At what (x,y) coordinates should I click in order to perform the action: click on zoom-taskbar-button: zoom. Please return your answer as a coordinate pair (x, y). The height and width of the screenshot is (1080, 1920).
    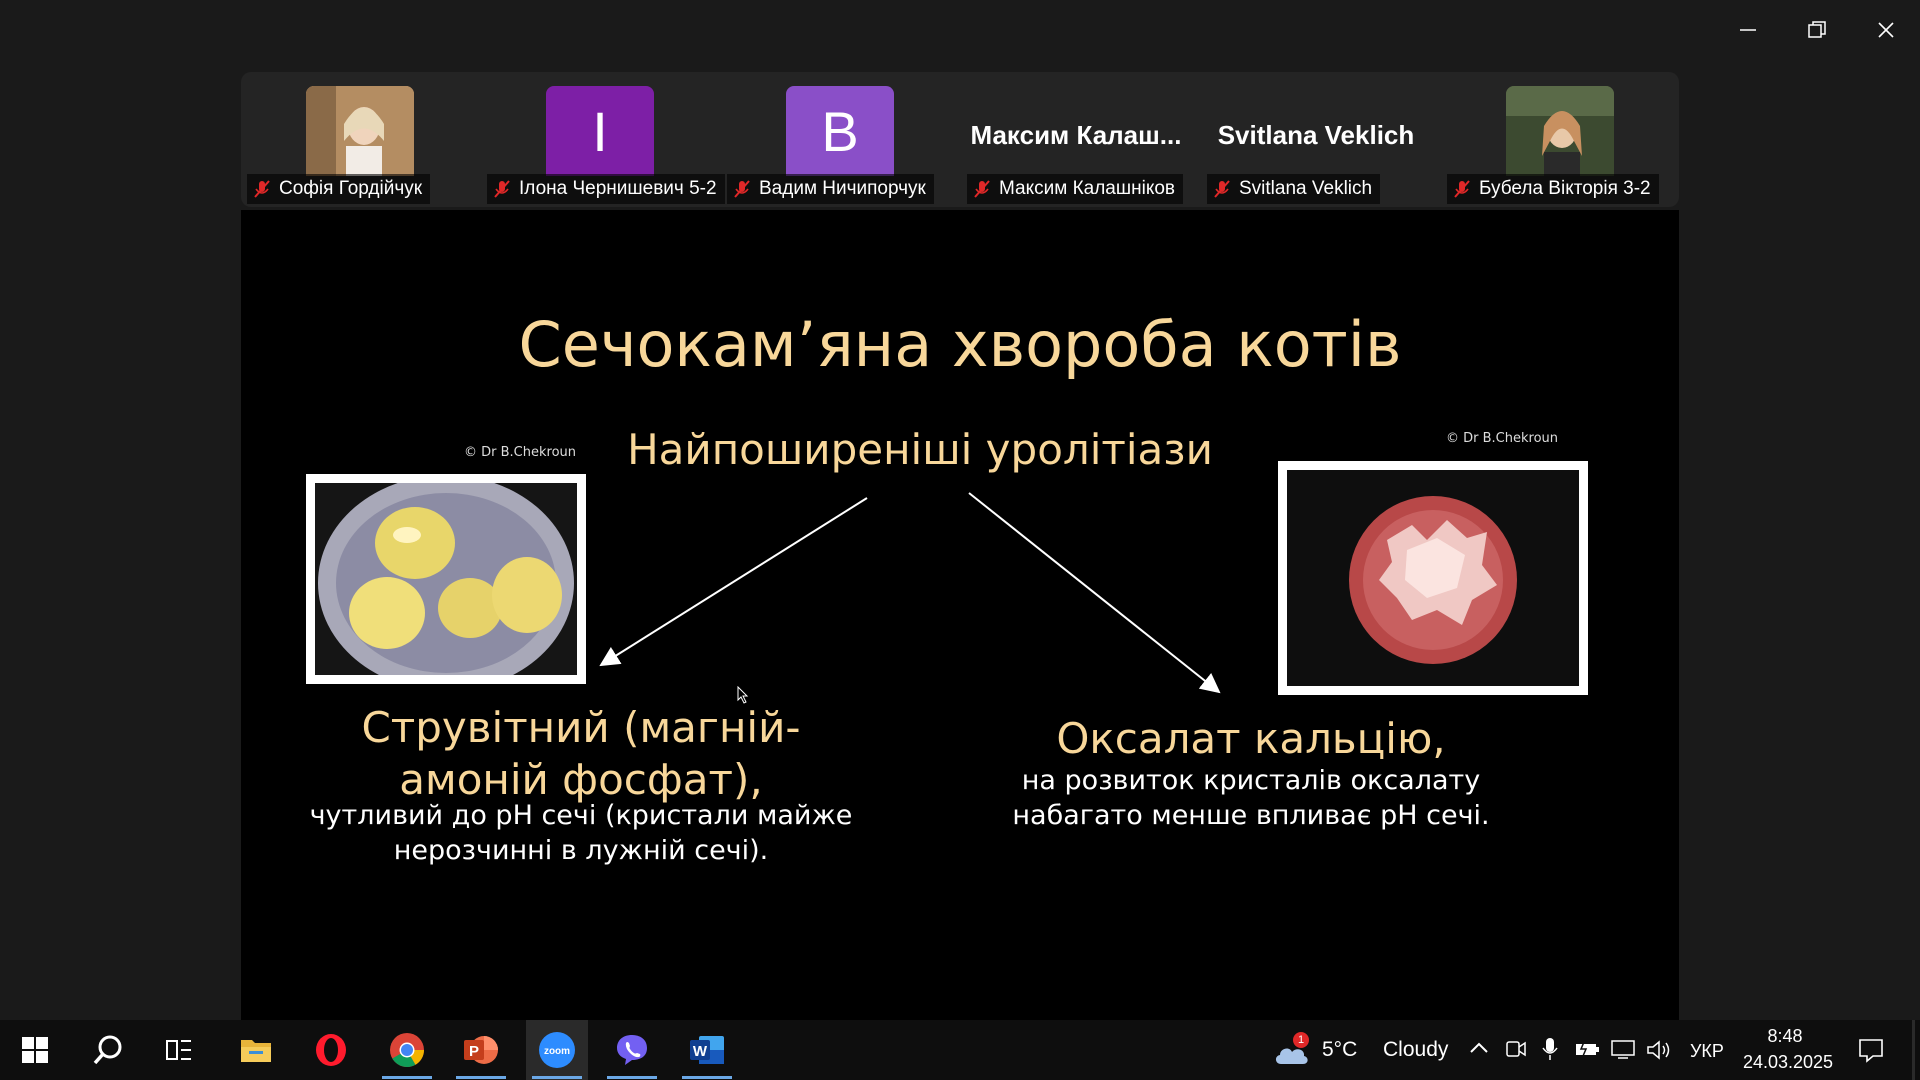
    Looking at the image, I should click on (557, 1050).